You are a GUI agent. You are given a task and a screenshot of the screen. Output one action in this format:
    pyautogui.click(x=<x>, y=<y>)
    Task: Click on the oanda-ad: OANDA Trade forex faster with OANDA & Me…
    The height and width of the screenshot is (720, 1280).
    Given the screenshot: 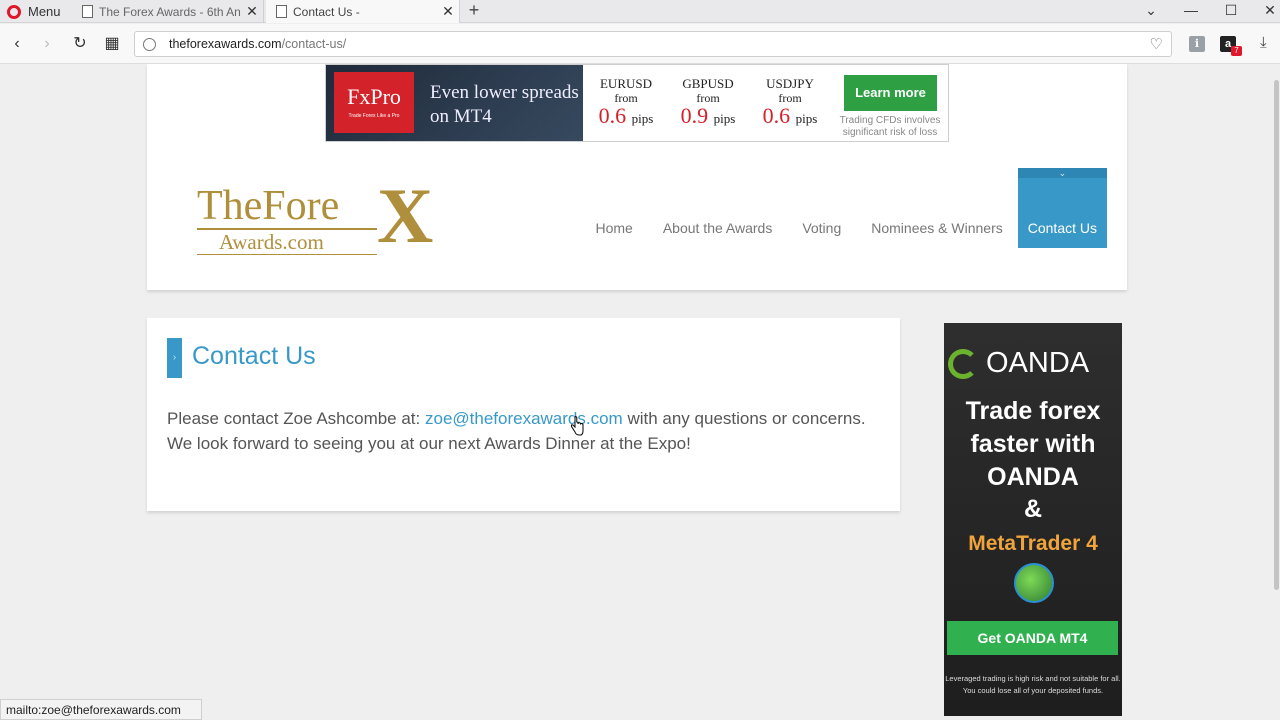 What is the action you would take?
    pyautogui.click(x=1033, y=519)
    